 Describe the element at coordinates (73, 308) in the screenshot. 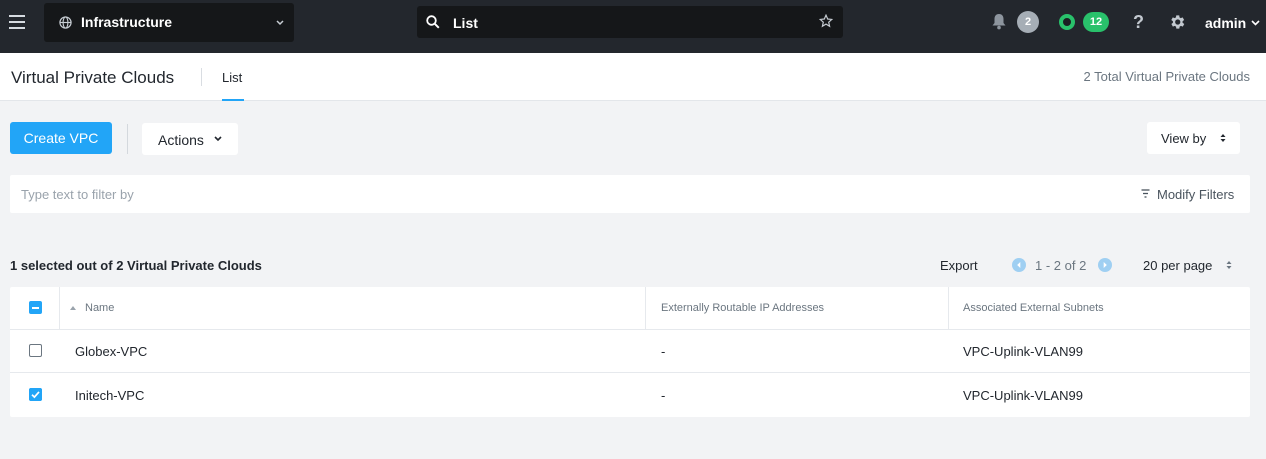

I see `sort-ascending-icon` at that location.